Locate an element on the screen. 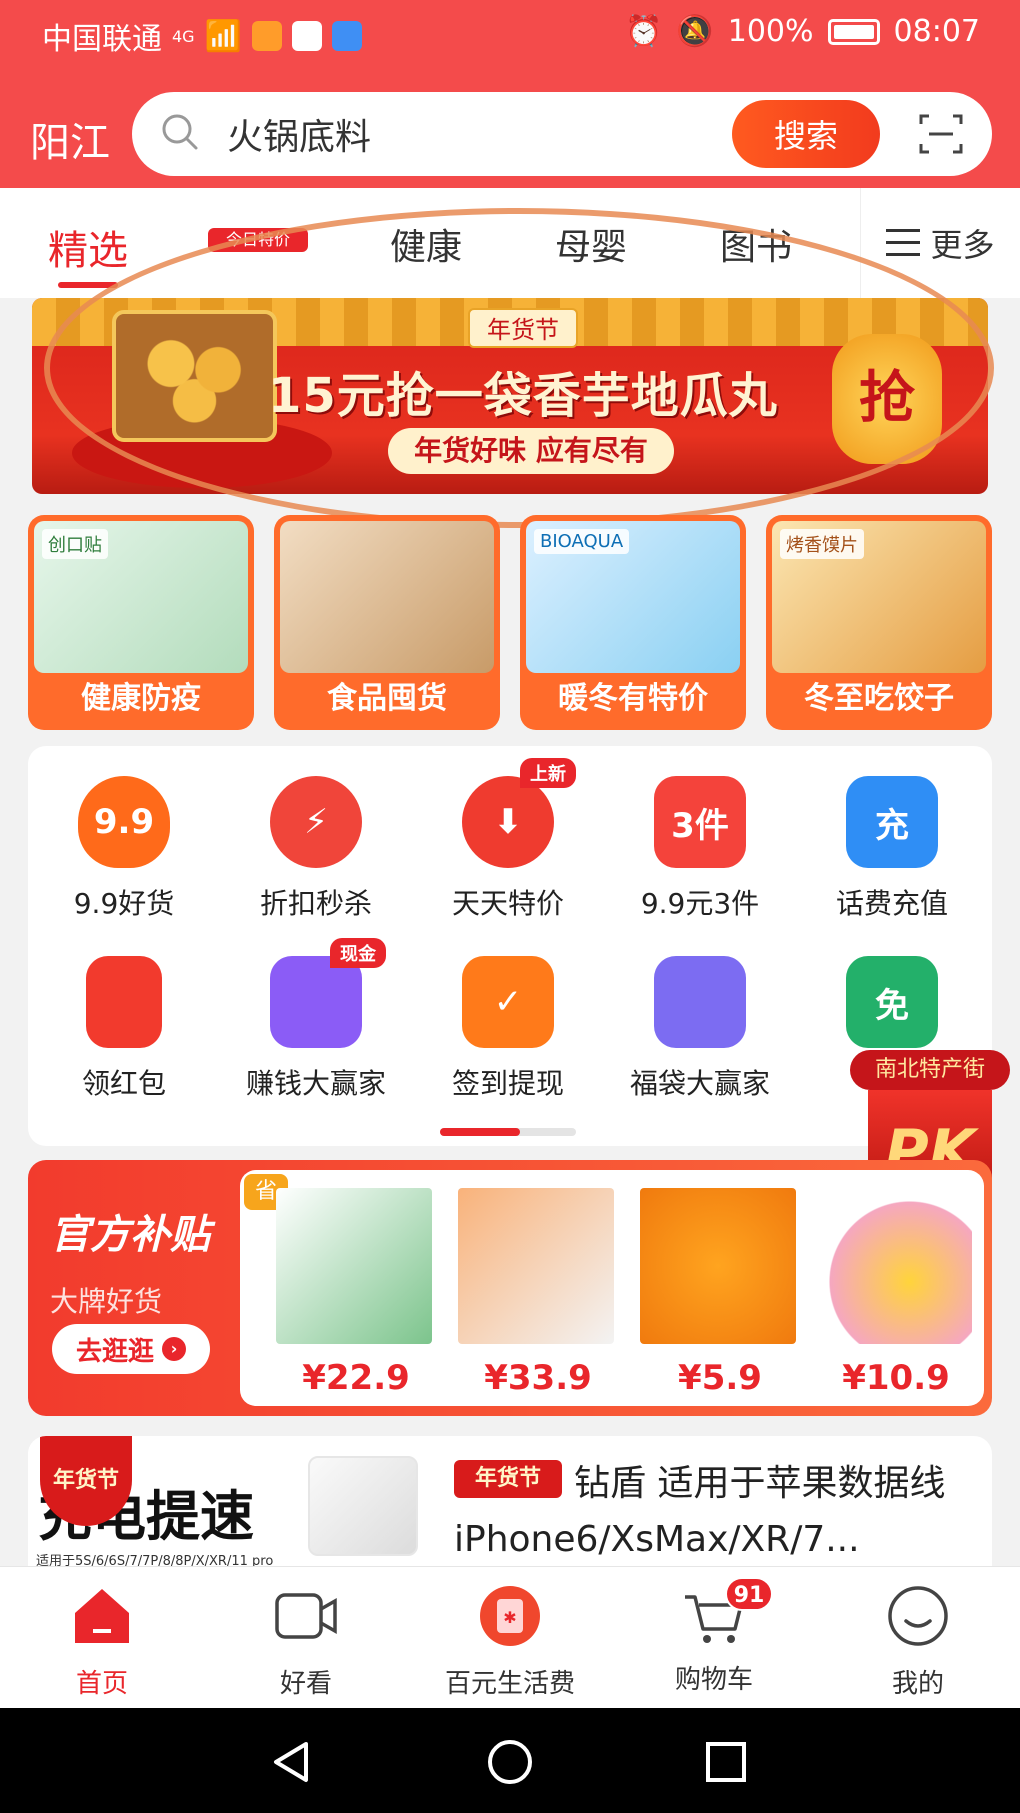 This screenshot has width=1020, height=1813. nav-cart: 91 购物车 is located at coordinates (714, 1636).